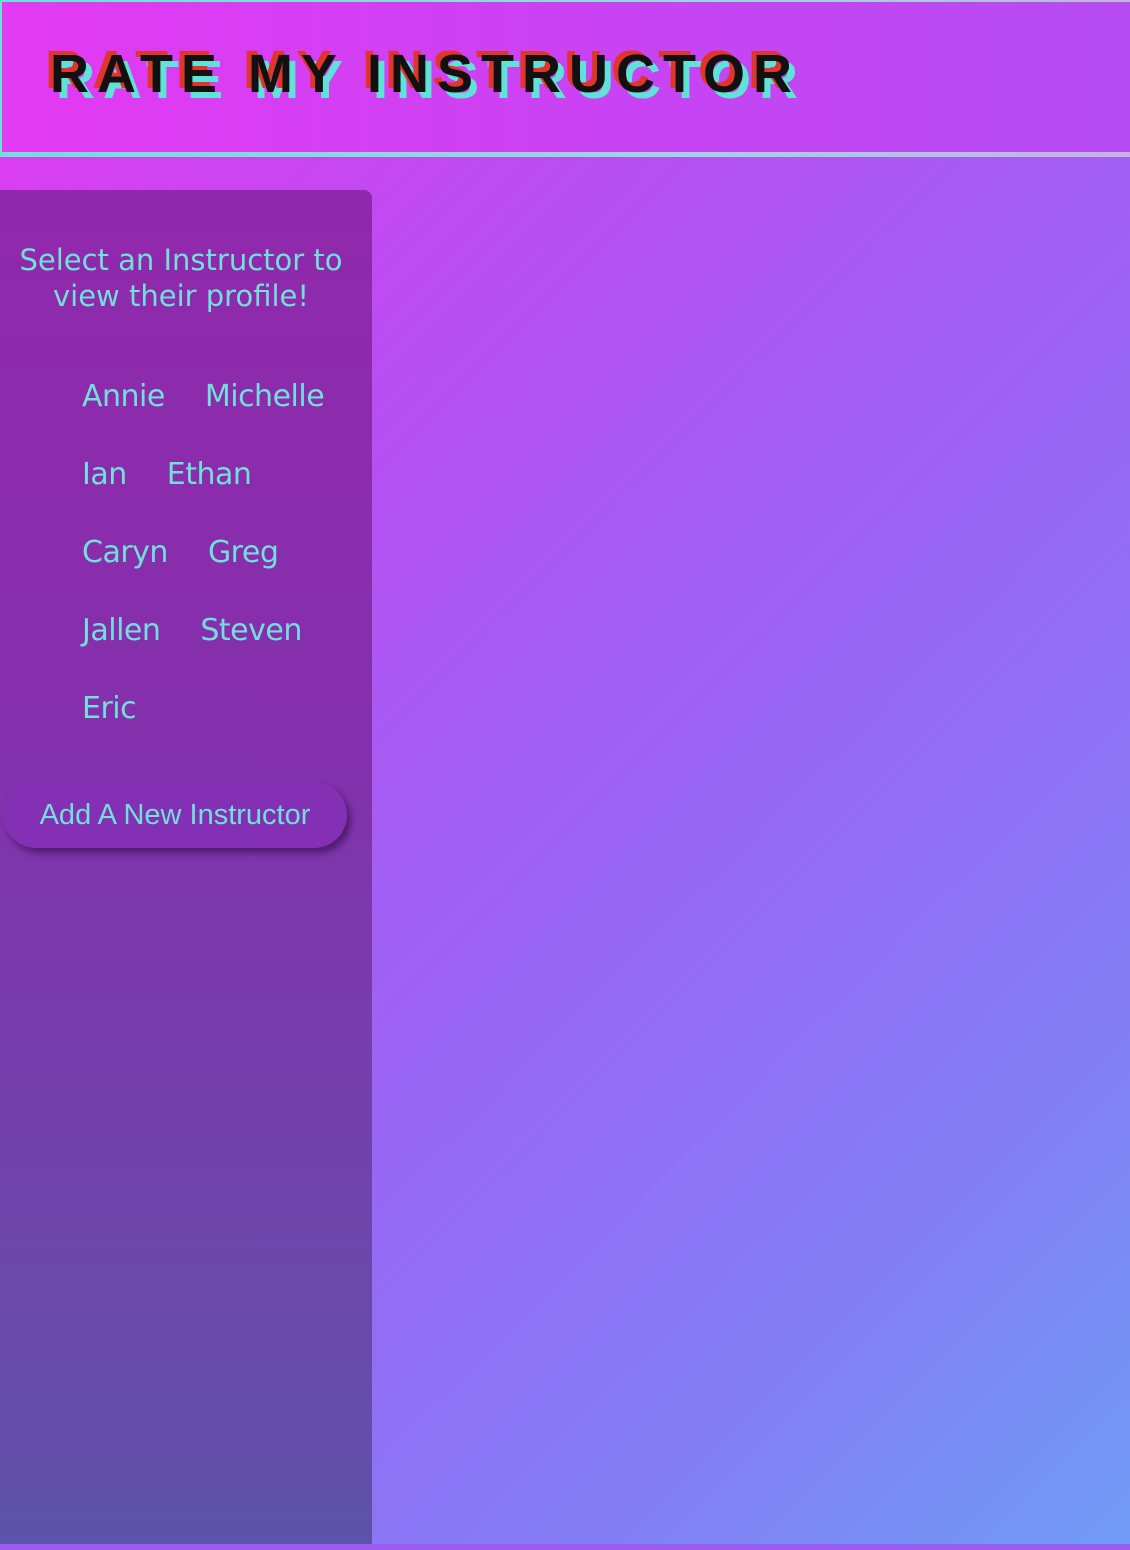  Describe the element at coordinates (180, 296) in the screenshot. I see `sidebar-heading-line-2: view their profile!` at that location.